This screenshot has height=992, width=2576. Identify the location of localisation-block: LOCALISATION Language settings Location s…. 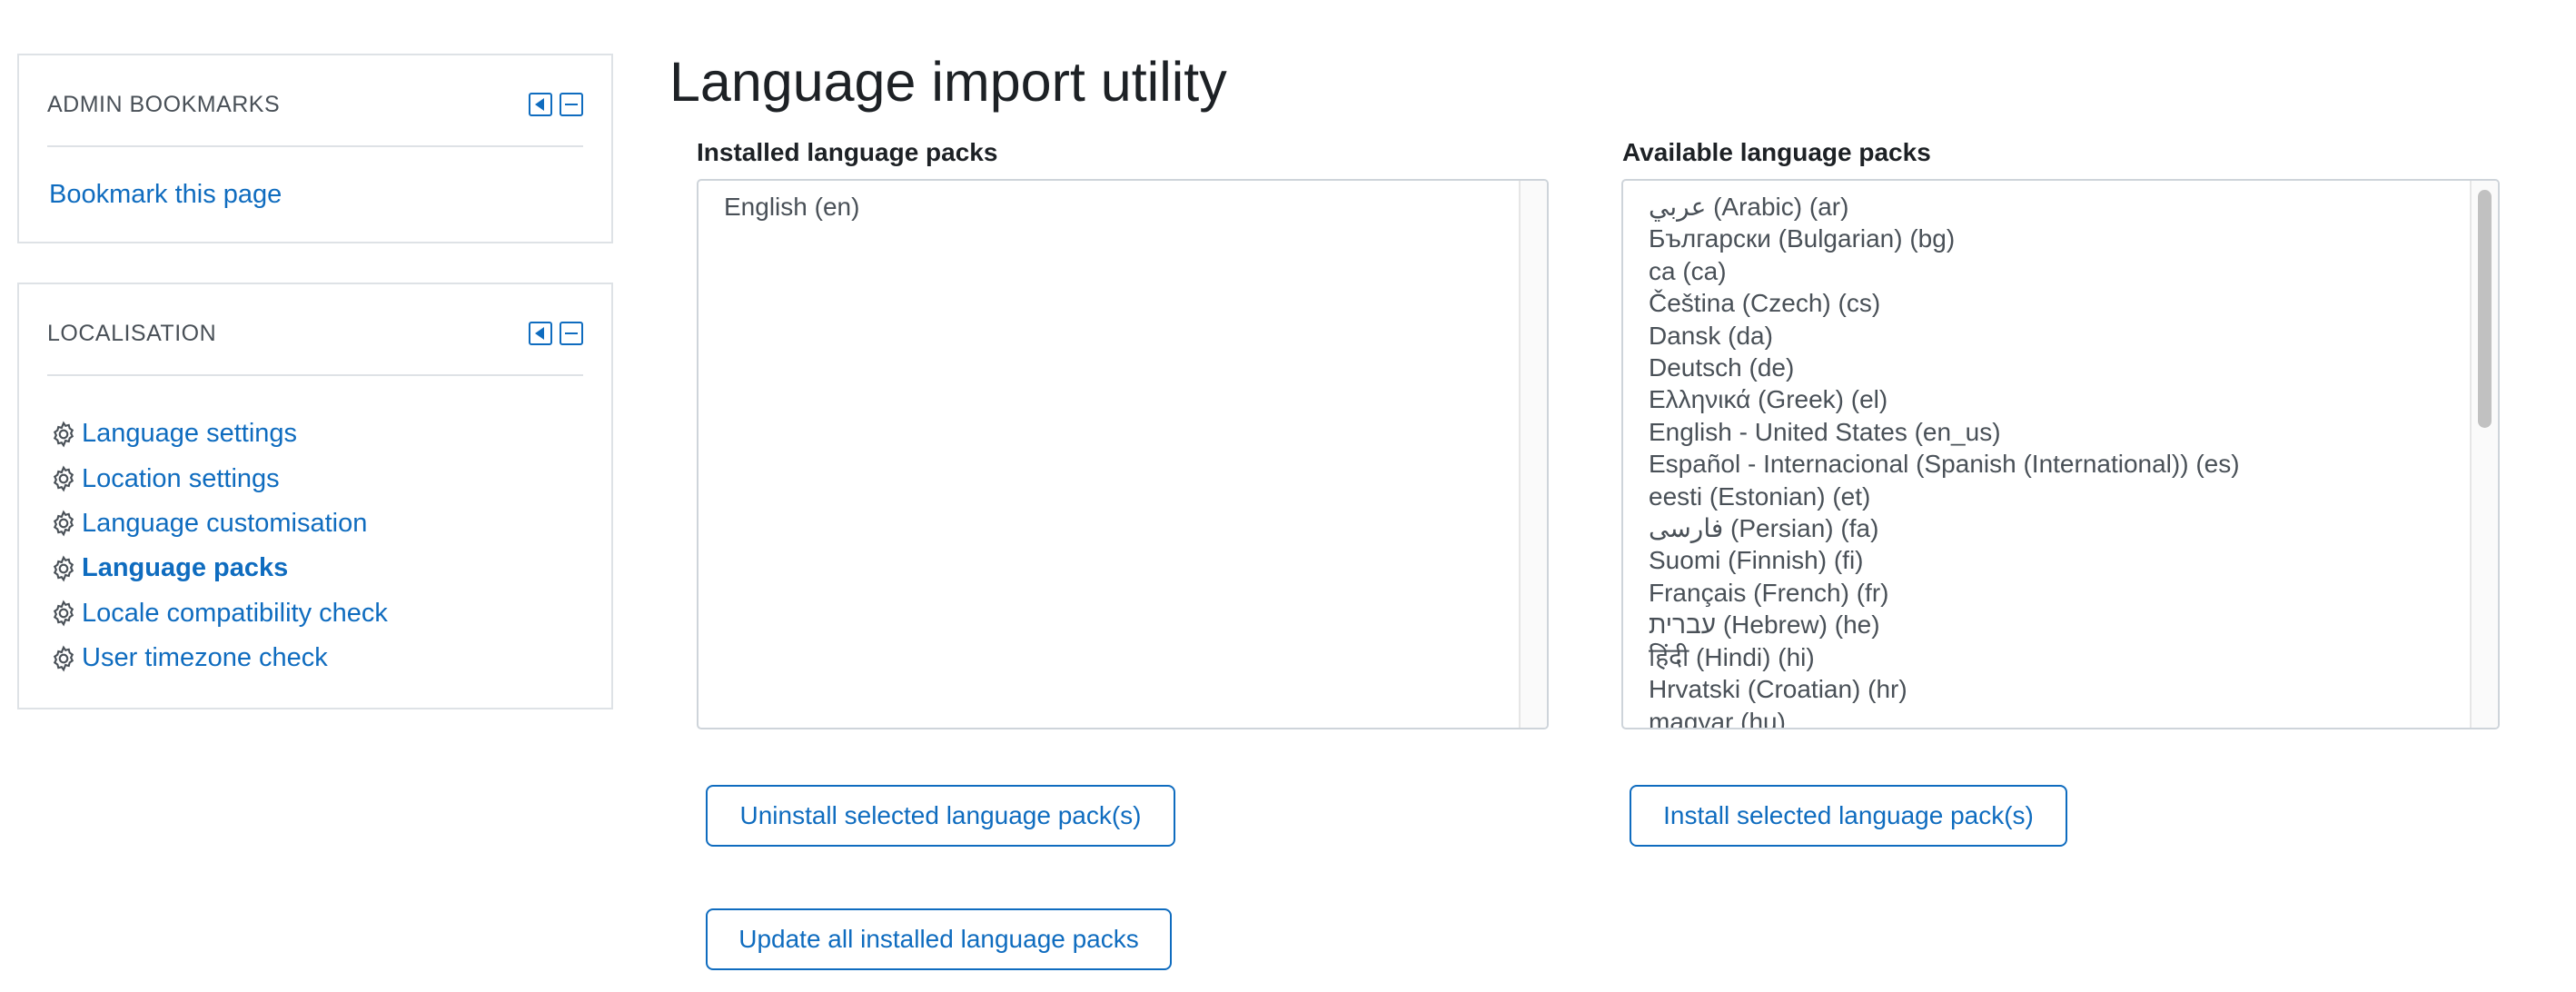
(315, 496).